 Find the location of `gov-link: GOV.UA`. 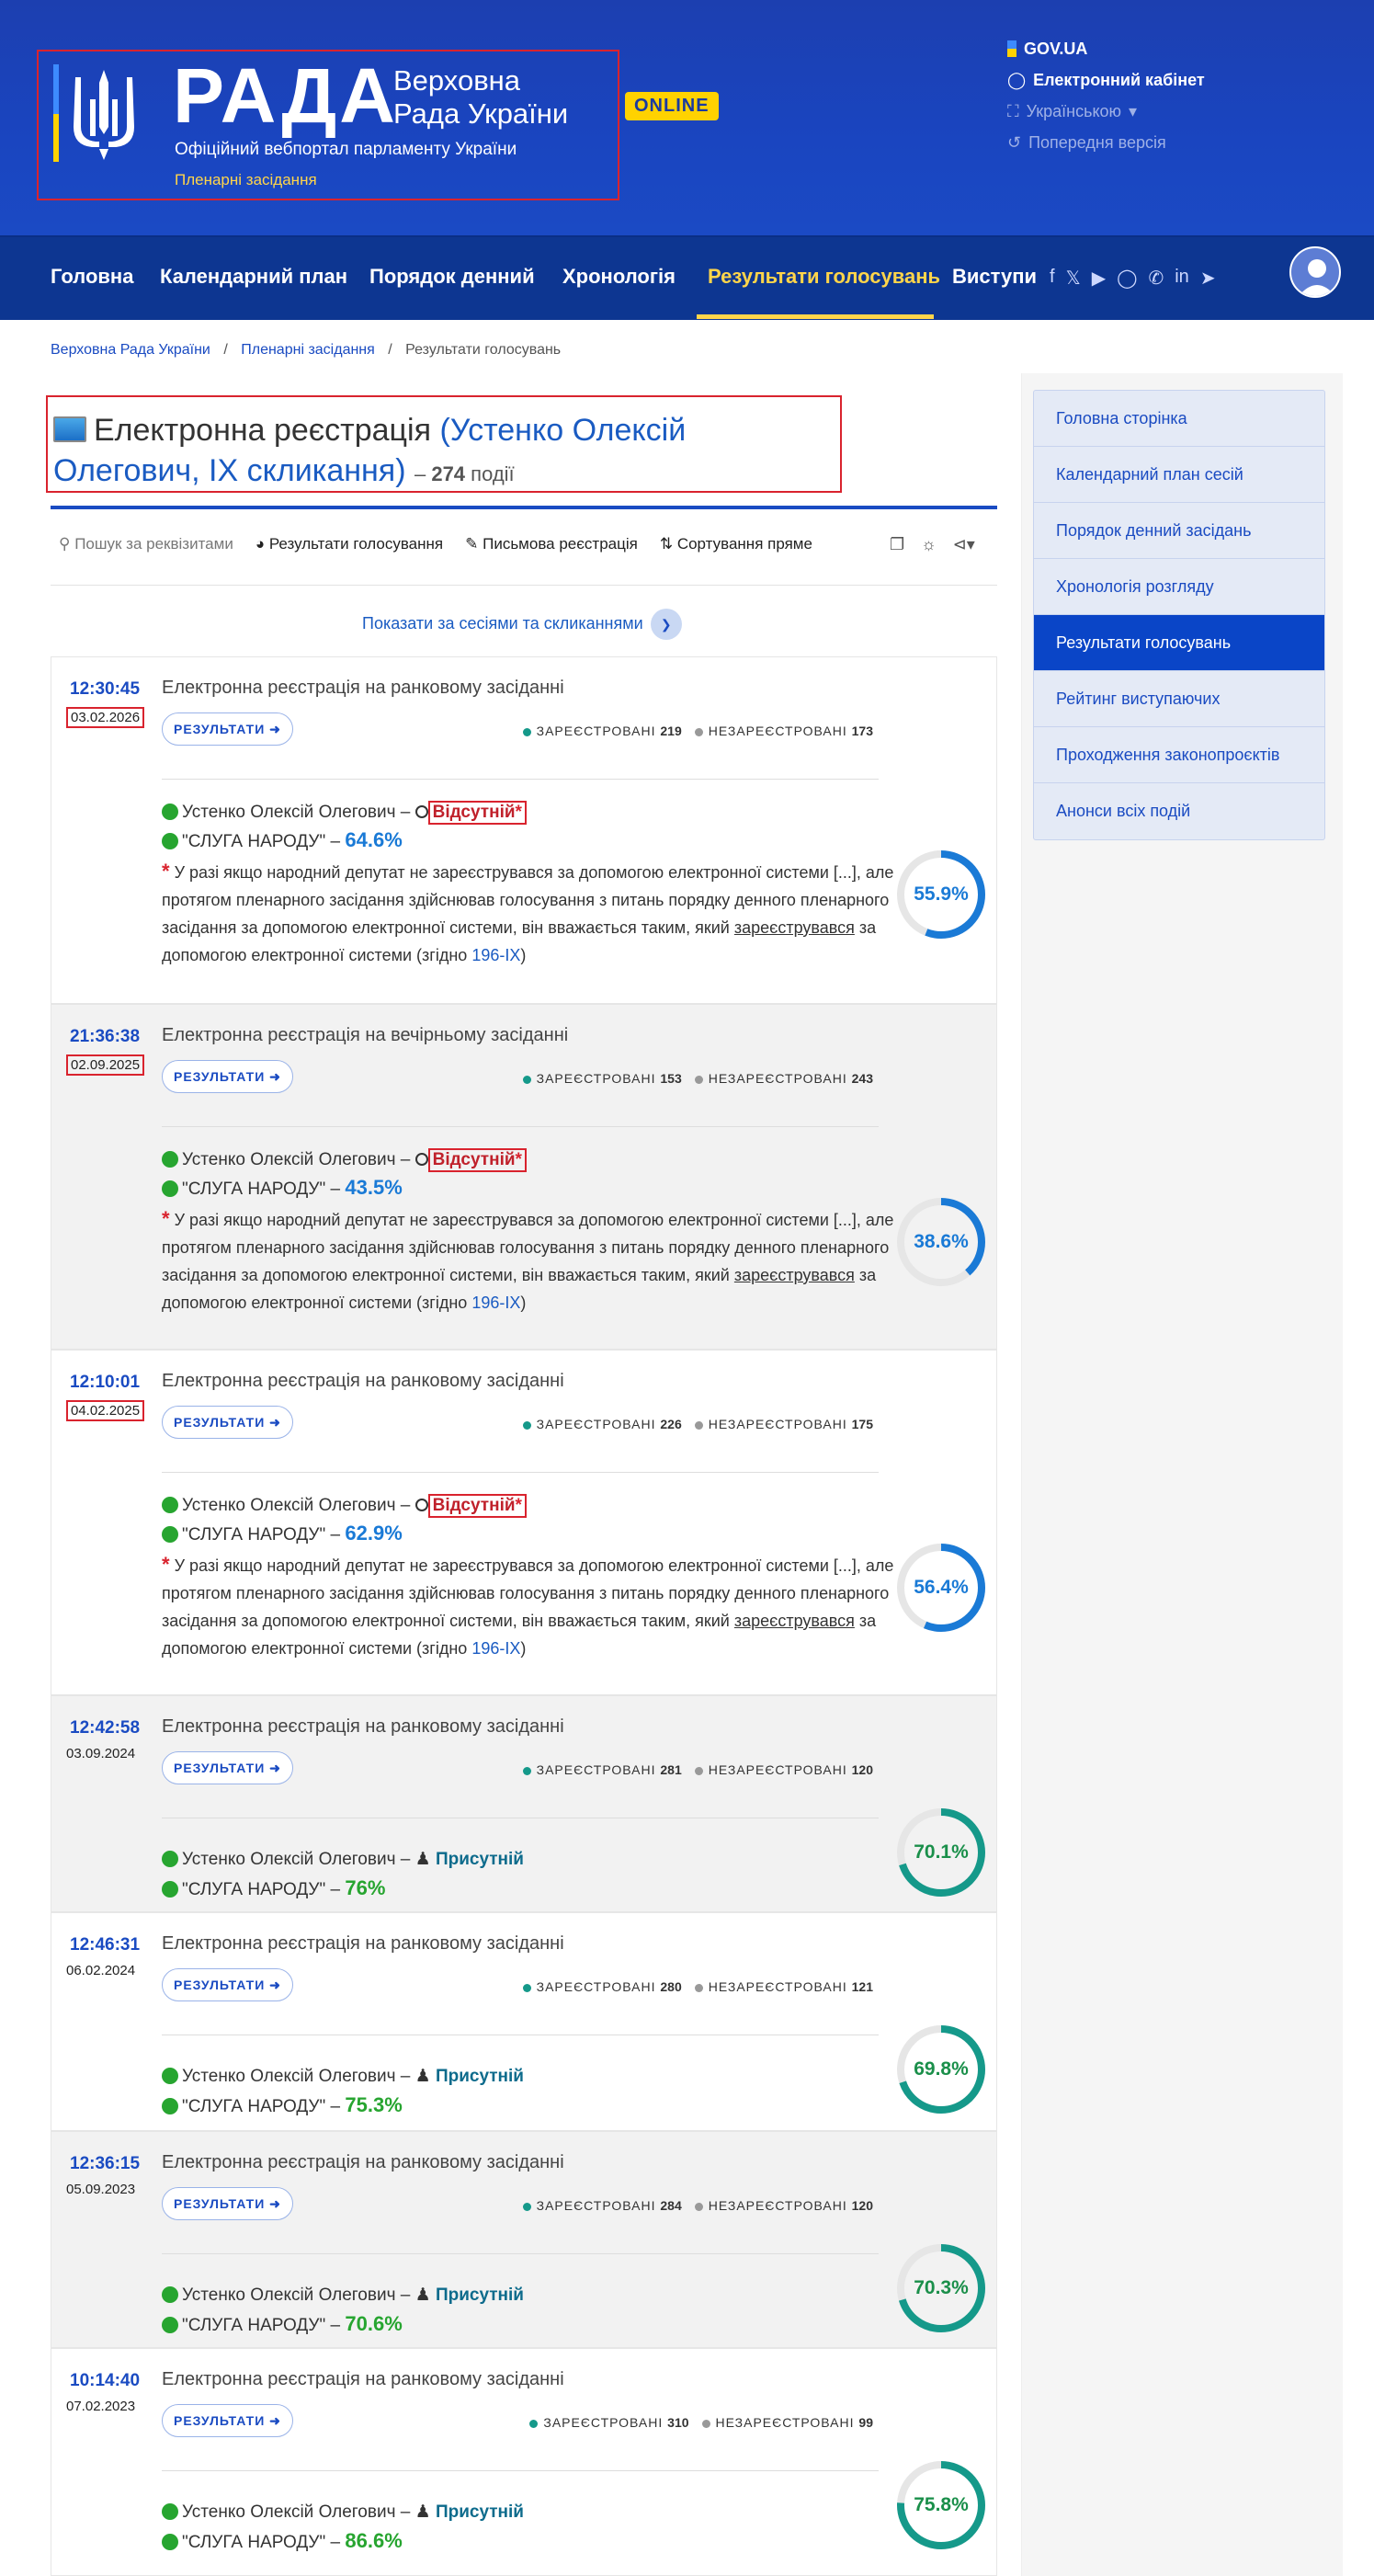

gov-link: GOV.UA is located at coordinates (1106, 48).